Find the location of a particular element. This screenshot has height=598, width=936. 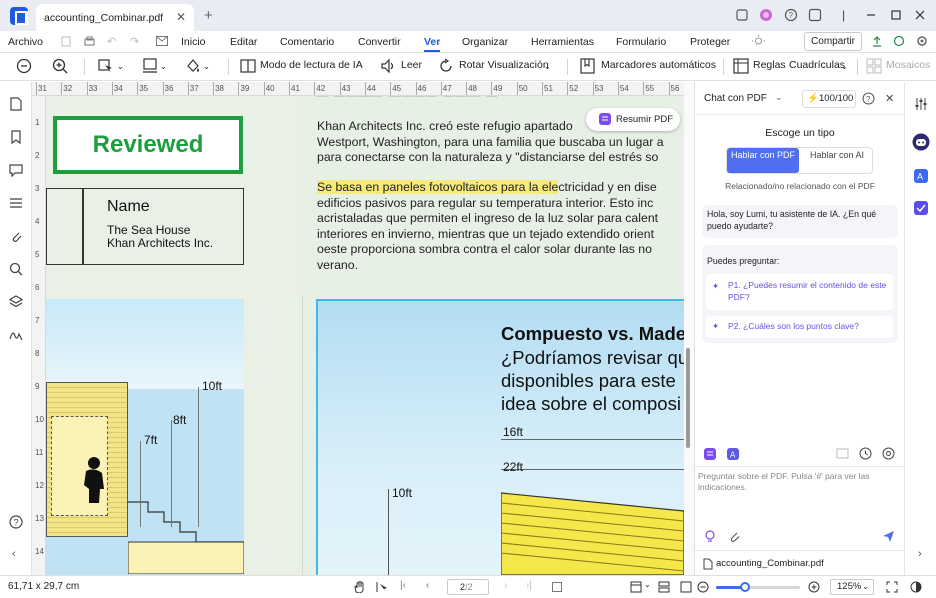

print-icon is located at coordinates (89, 41).